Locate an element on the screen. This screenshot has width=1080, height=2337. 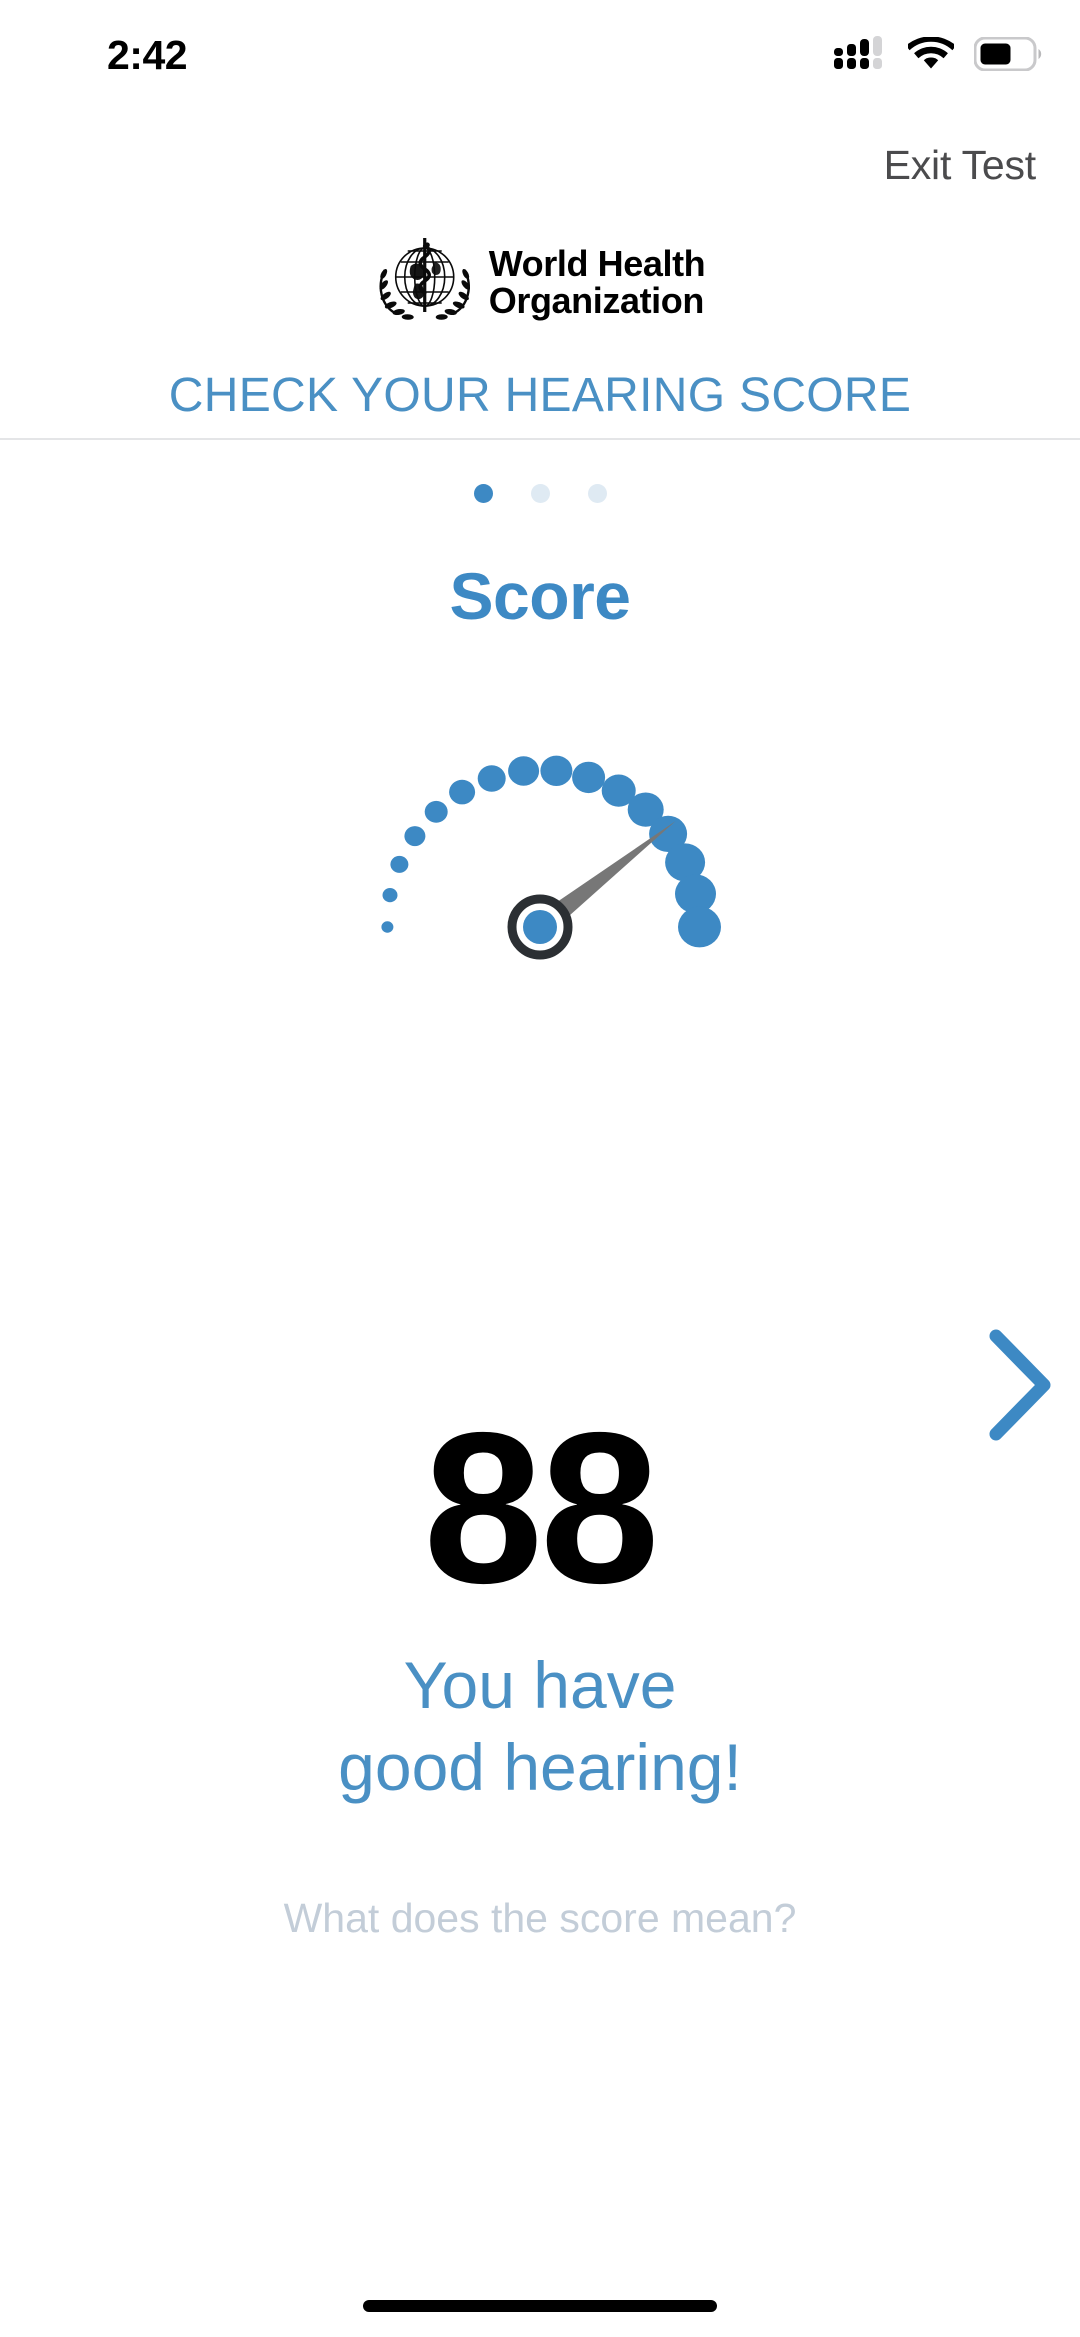
exit-test-button: Exit Test is located at coordinates (960, 165).